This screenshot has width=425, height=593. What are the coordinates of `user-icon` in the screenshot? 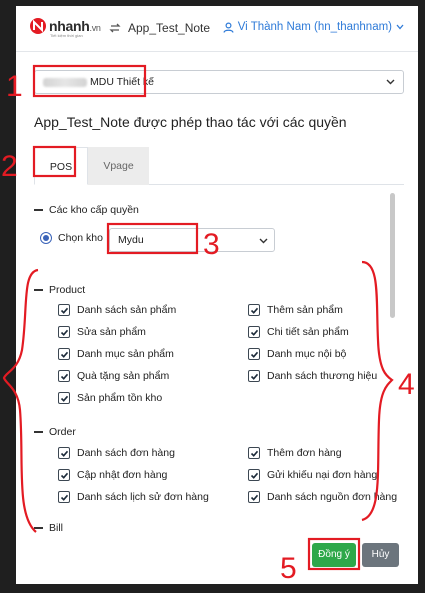 It's located at (228, 27).